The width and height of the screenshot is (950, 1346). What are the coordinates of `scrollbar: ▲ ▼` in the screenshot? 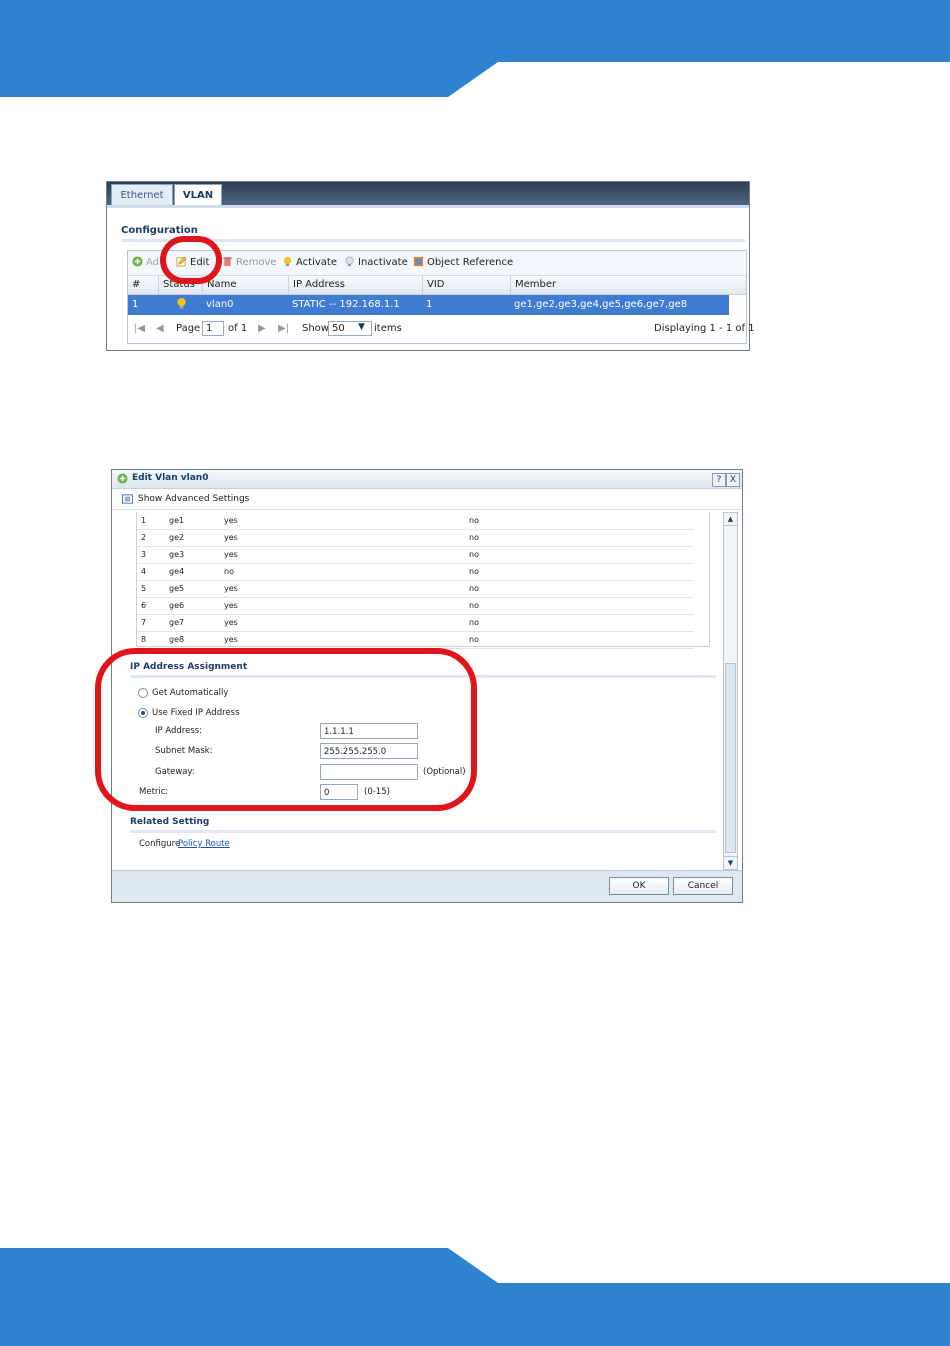 It's located at (730, 691).